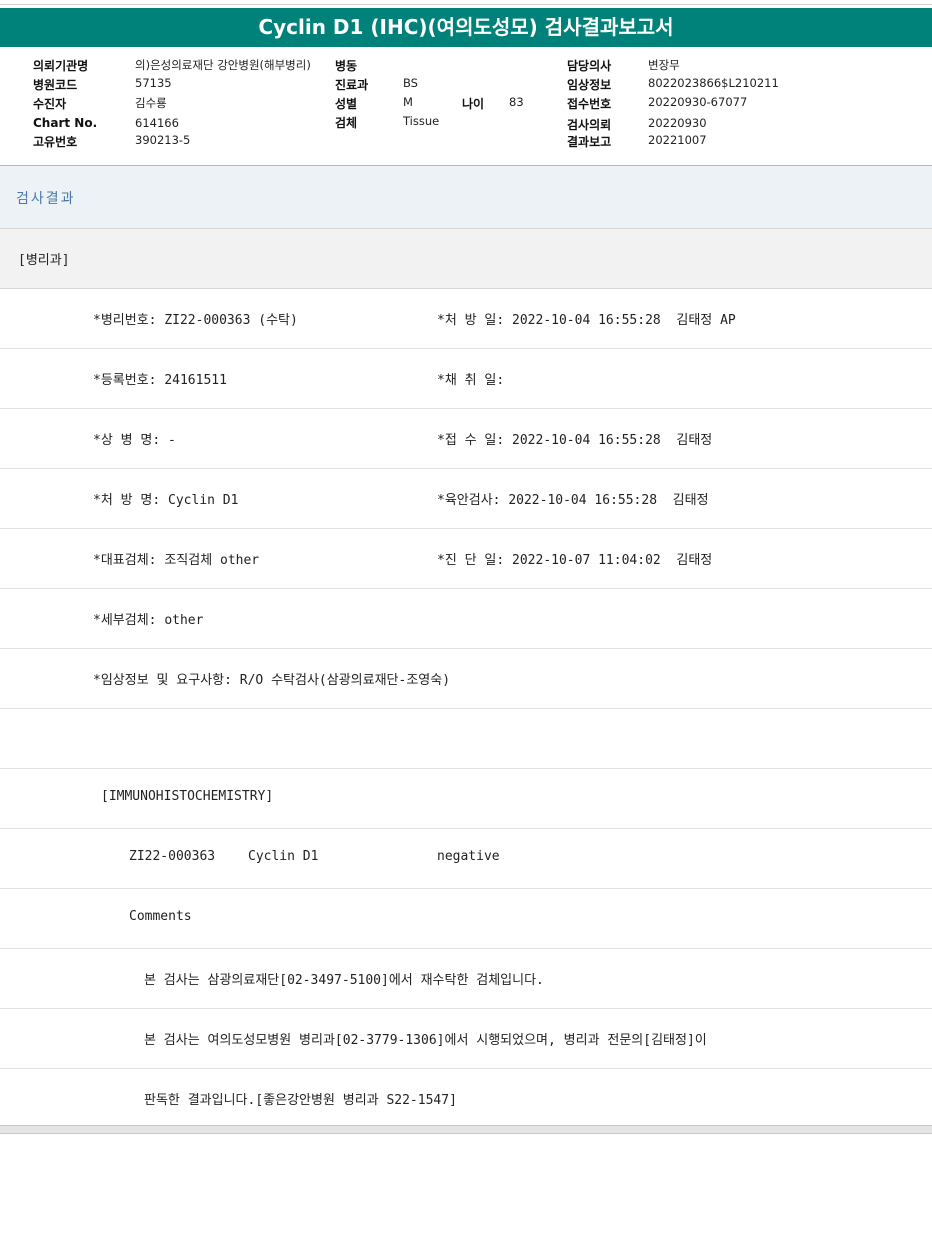  I want to click on bottom-rule, so click(466, 1129).